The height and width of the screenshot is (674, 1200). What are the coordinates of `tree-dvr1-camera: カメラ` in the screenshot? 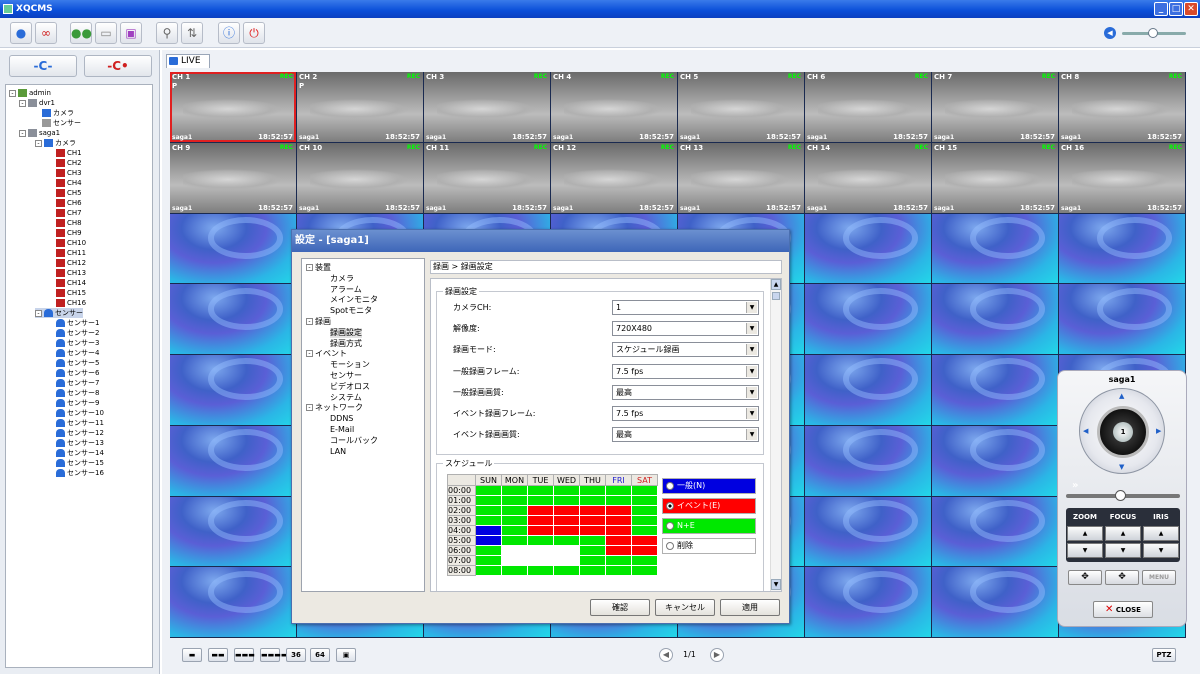 It's located at (58, 113).